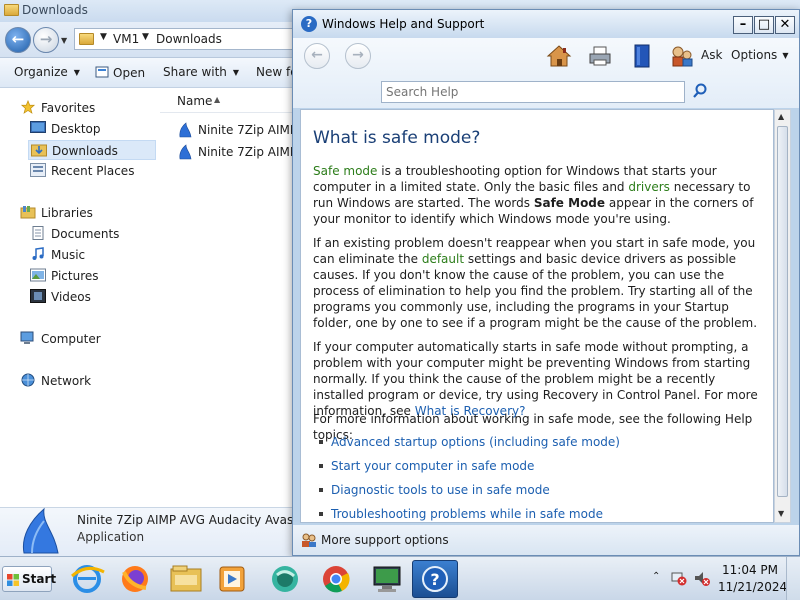 The image size is (800, 600). I want to click on help-and-support-taskbar-button: ?, so click(435, 579).